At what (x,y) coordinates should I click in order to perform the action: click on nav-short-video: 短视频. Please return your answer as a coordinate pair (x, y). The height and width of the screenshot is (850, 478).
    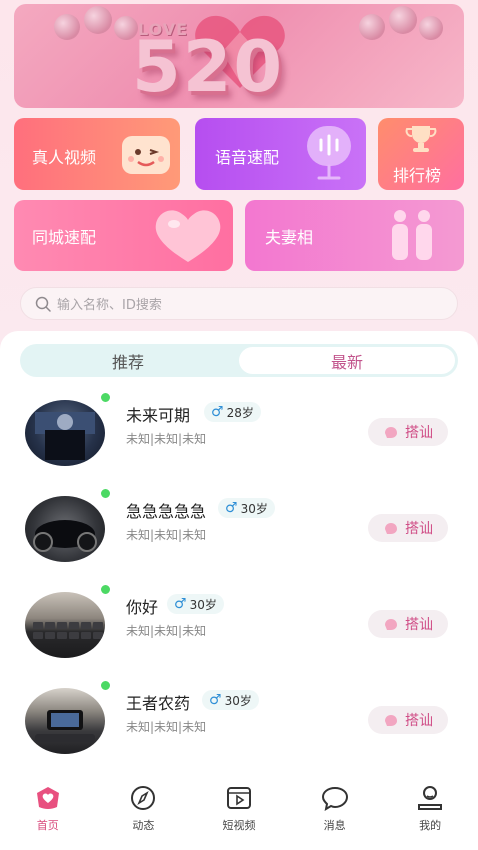
    Looking at the image, I should click on (239, 815).